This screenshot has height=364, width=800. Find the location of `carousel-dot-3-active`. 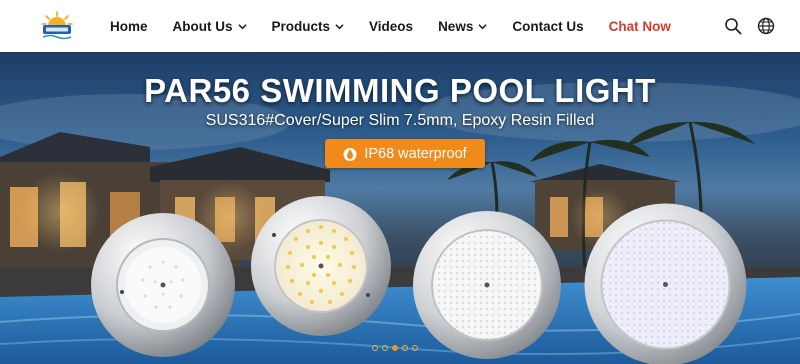

carousel-dot-3-active is located at coordinates (395, 348).